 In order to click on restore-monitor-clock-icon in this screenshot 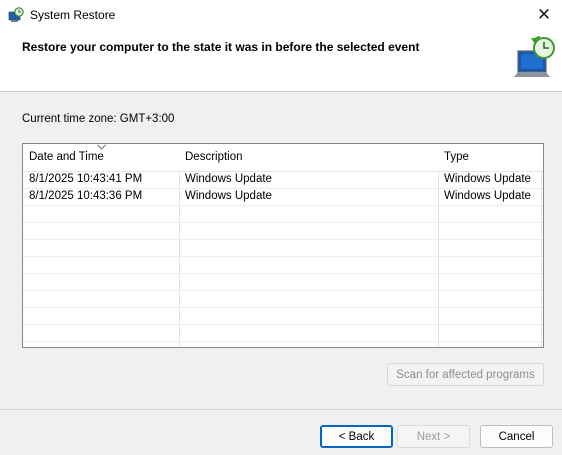, I will do `click(534, 56)`.